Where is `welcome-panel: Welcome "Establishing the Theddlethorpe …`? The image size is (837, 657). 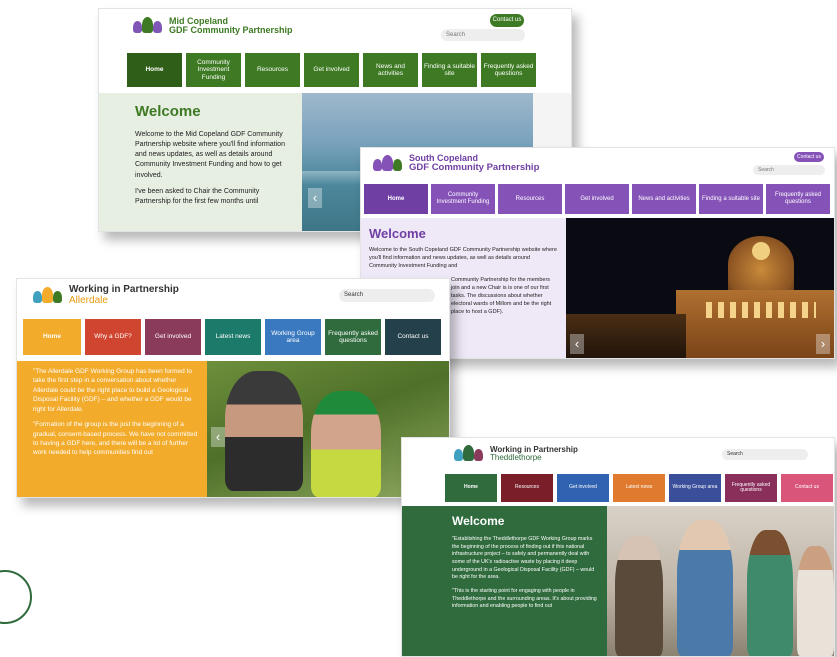 welcome-panel: Welcome "Establishing the Theddlethorpe … is located at coordinates (504, 581).